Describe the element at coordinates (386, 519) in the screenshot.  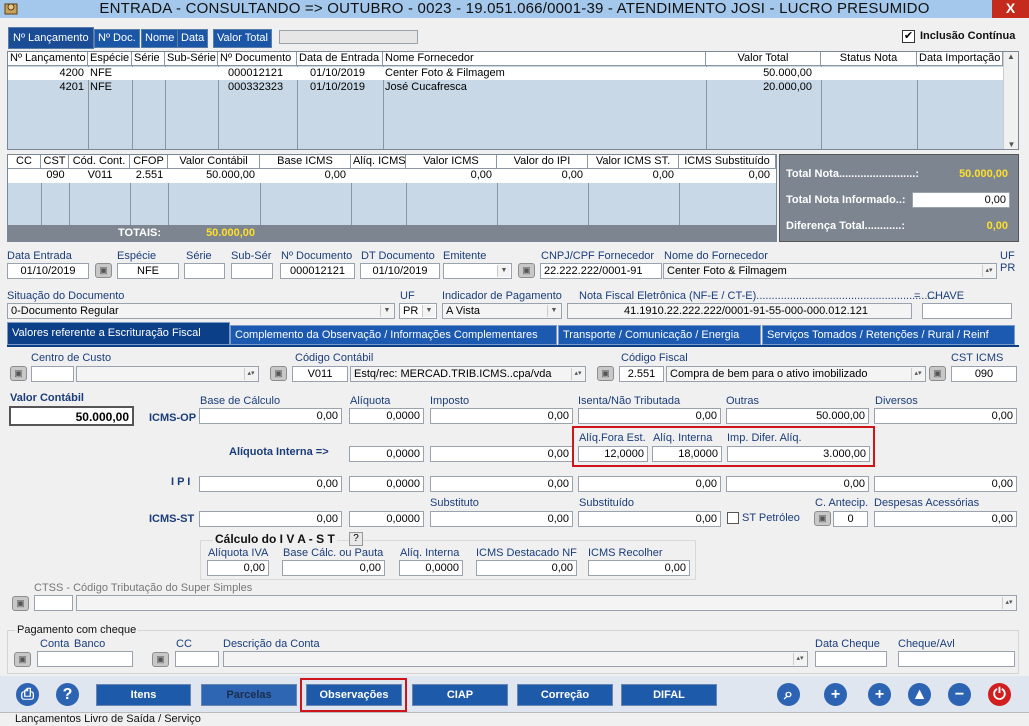
I see `icmsst-aliquota-field: 0,0000` at that location.